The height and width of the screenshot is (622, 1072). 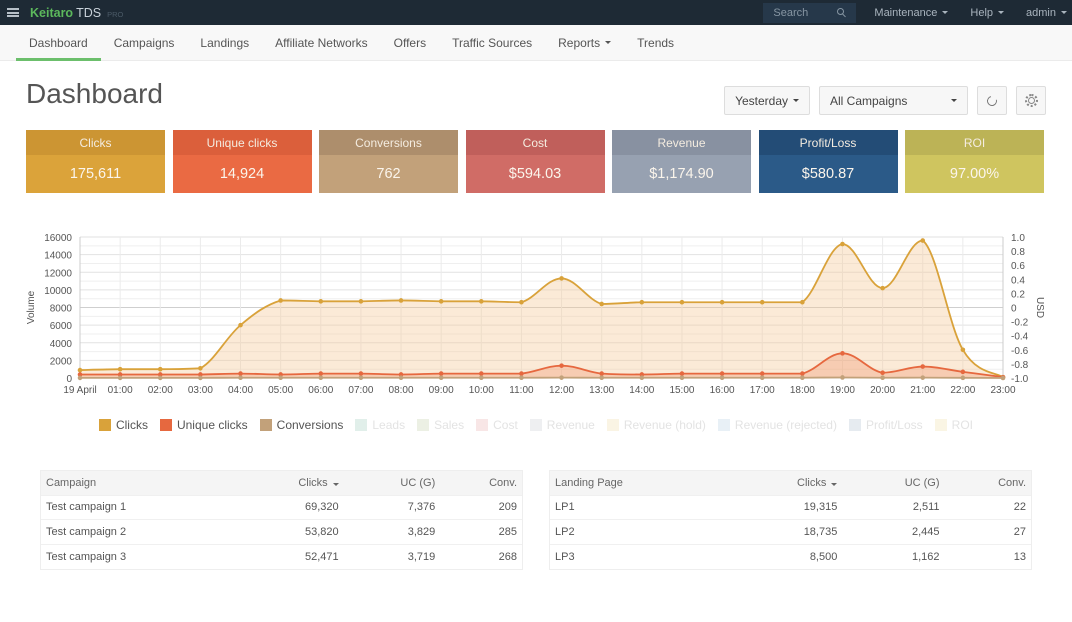 What do you see at coordinates (535, 174) in the screenshot?
I see `stat-card-value: $594.03` at bounding box center [535, 174].